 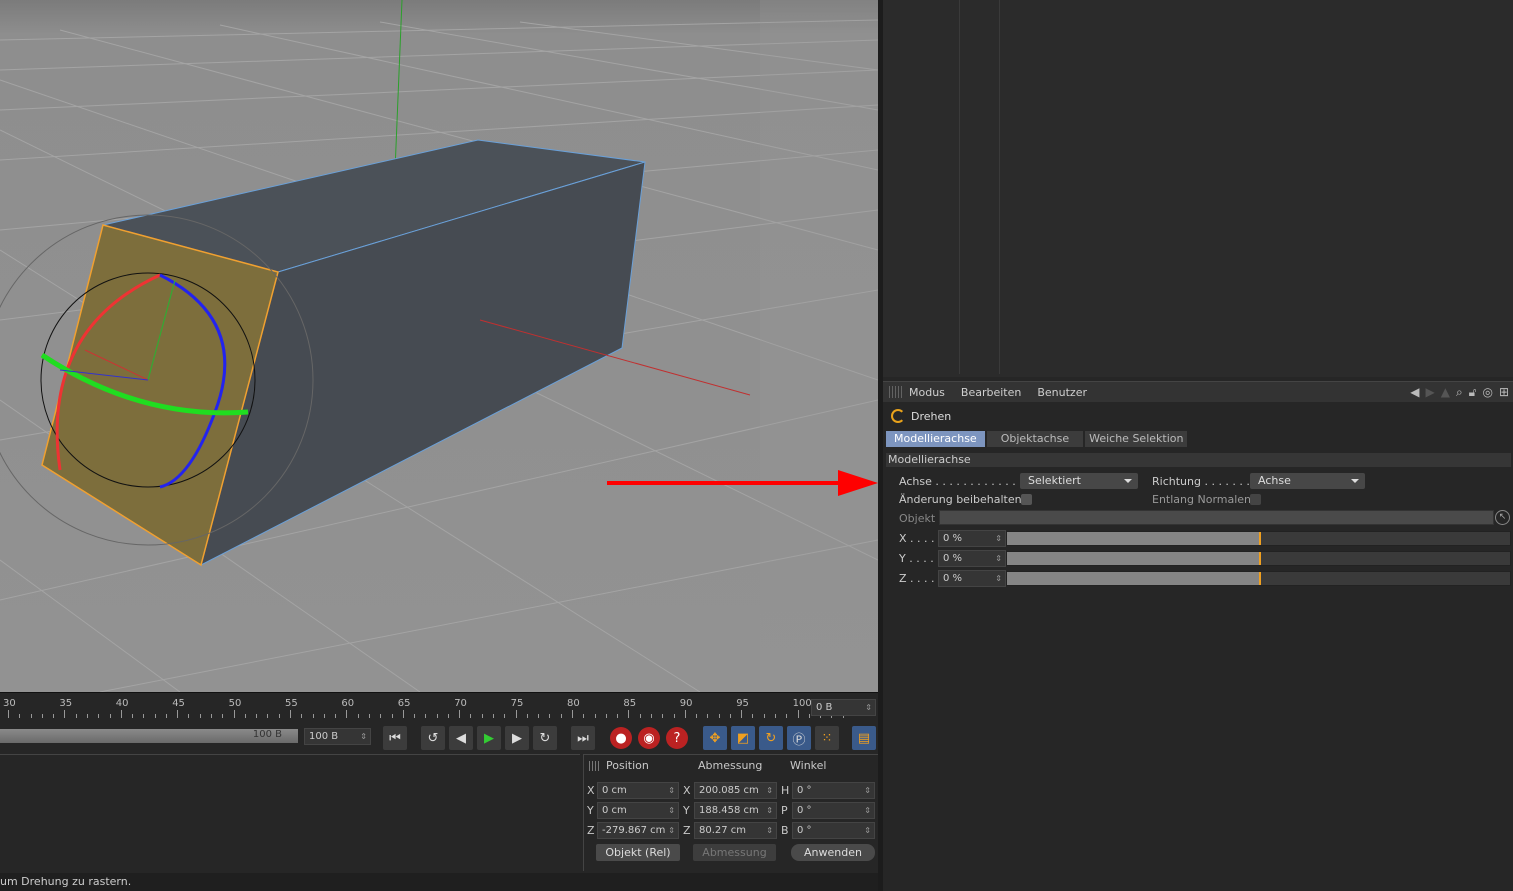 I want to click on axis-x-slider, so click(x=1258, y=538).